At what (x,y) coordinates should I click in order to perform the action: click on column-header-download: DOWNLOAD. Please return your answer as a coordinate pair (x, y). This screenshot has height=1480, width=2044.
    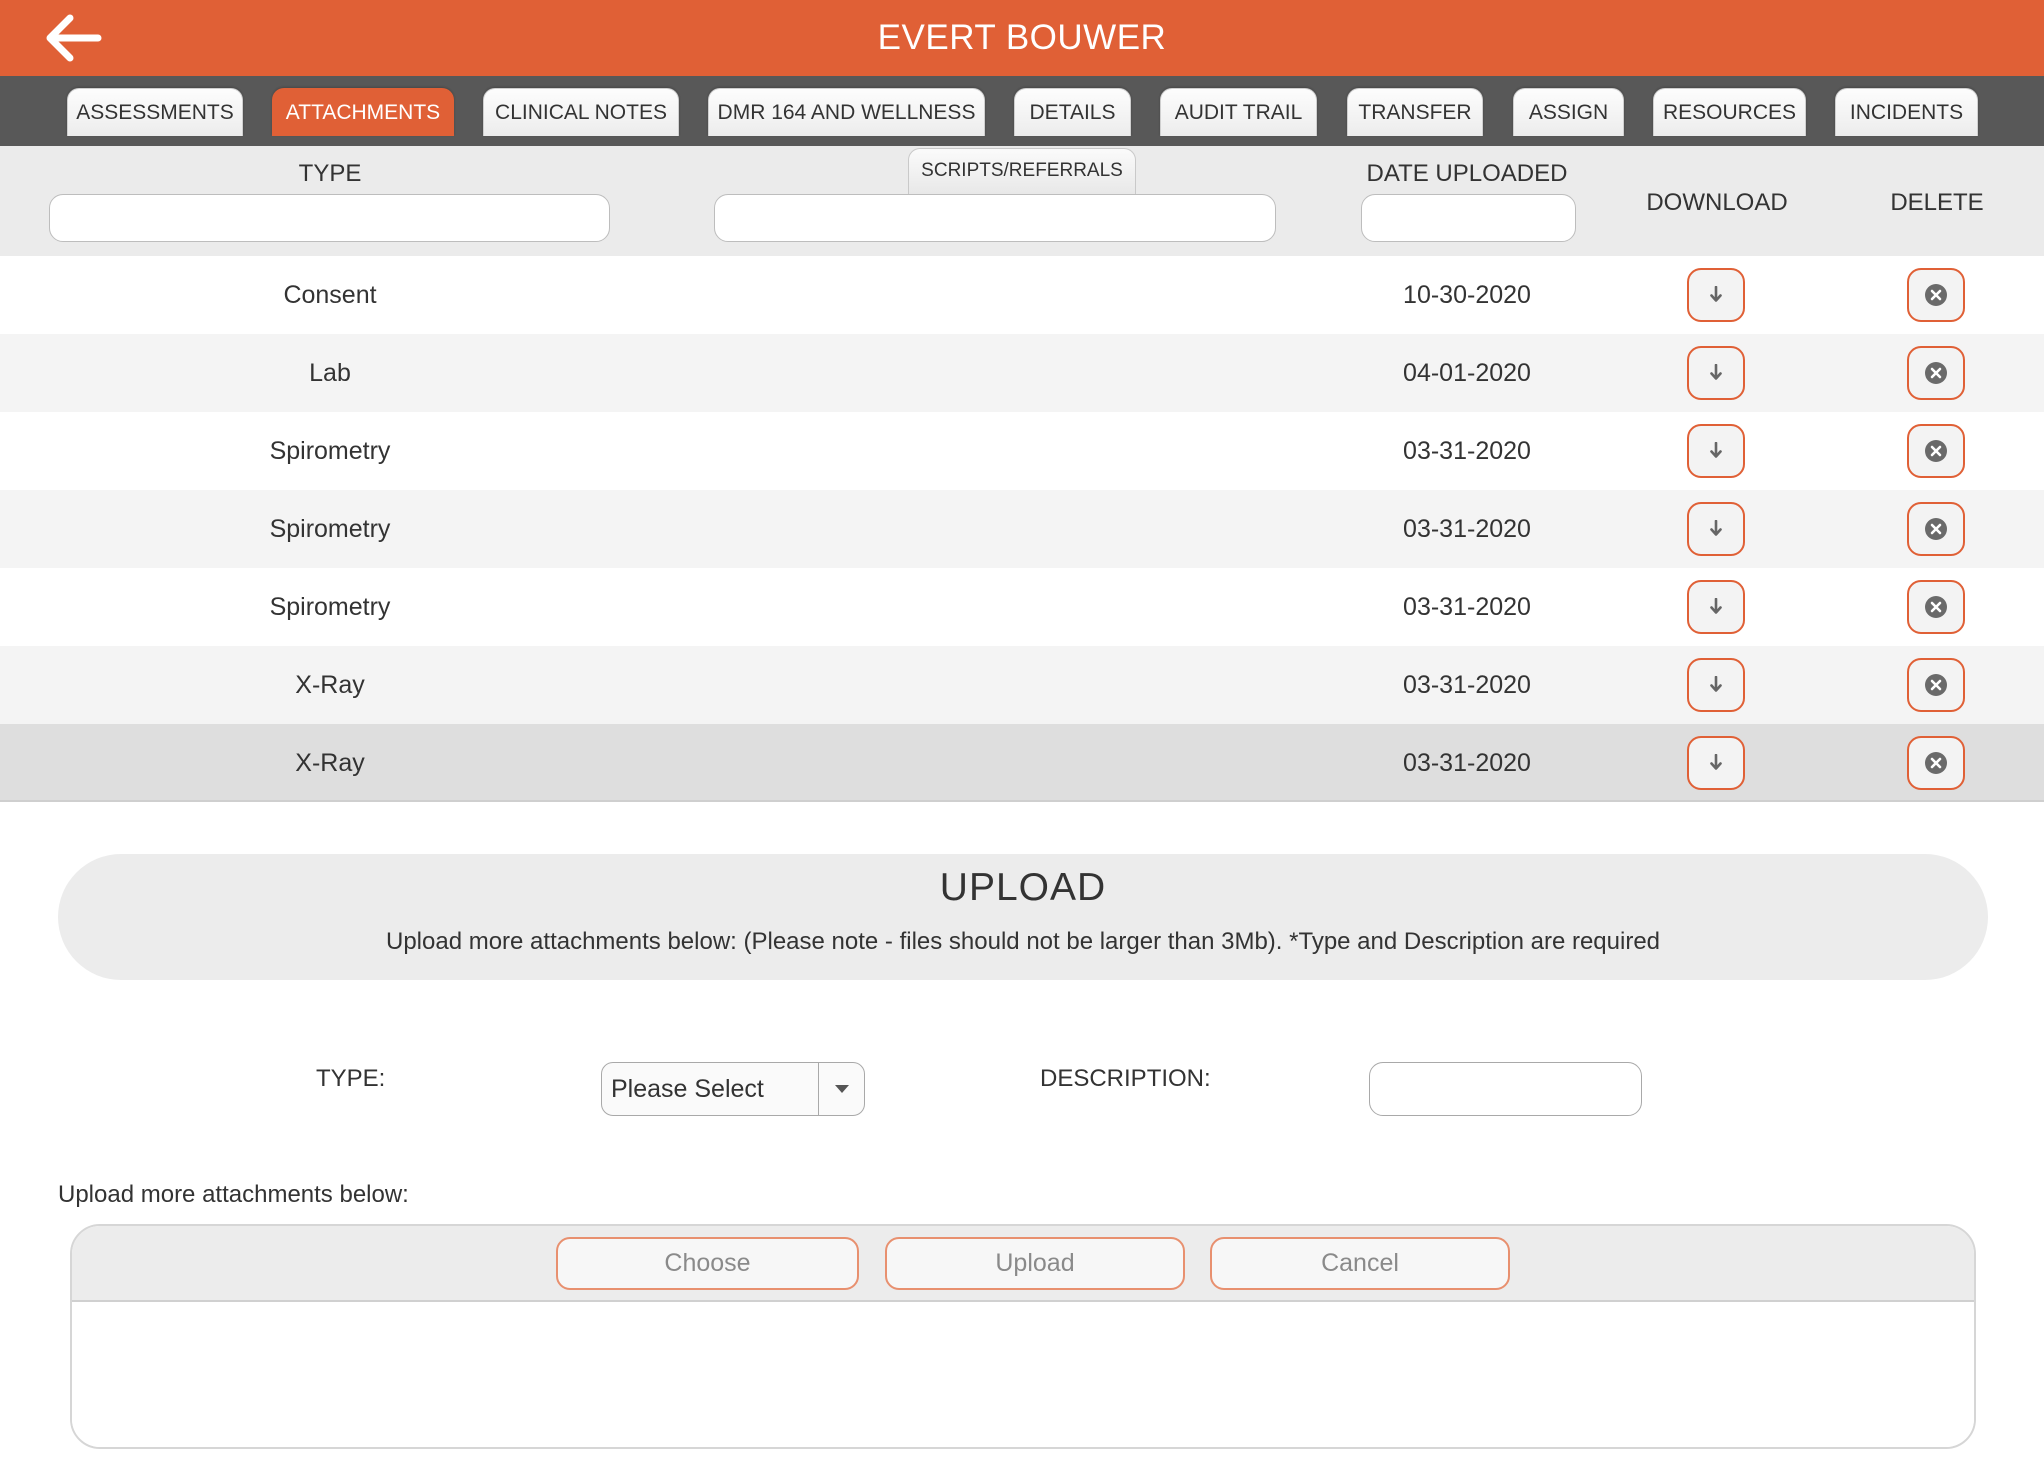
    Looking at the image, I should click on (1717, 202).